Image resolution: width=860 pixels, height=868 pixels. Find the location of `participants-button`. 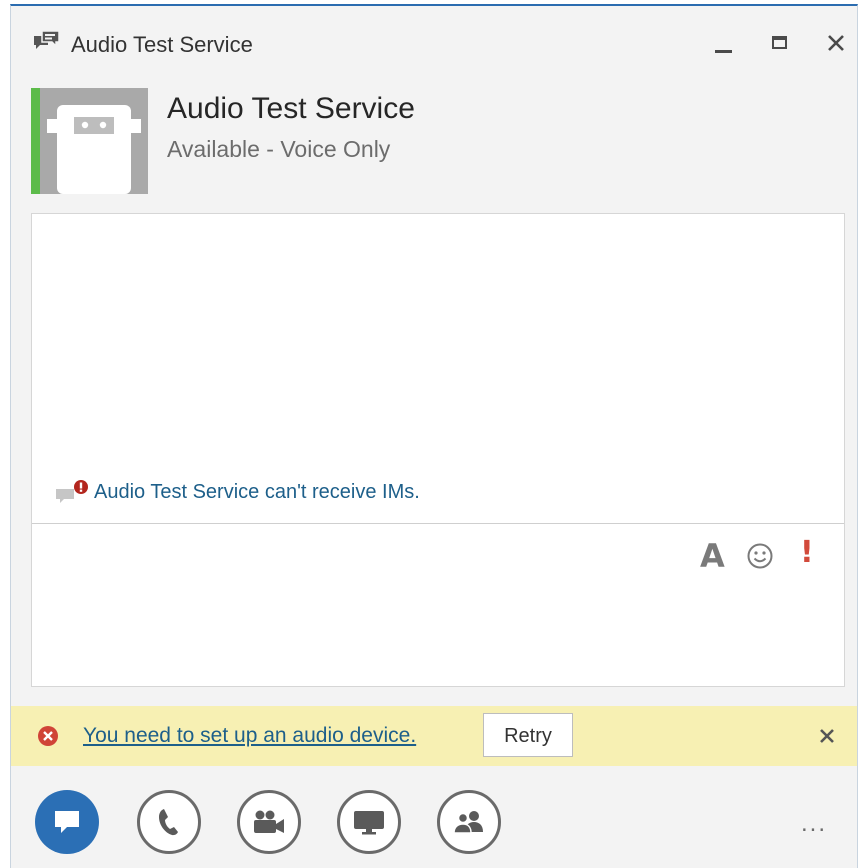

participants-button is located at coordinates (469, 822).